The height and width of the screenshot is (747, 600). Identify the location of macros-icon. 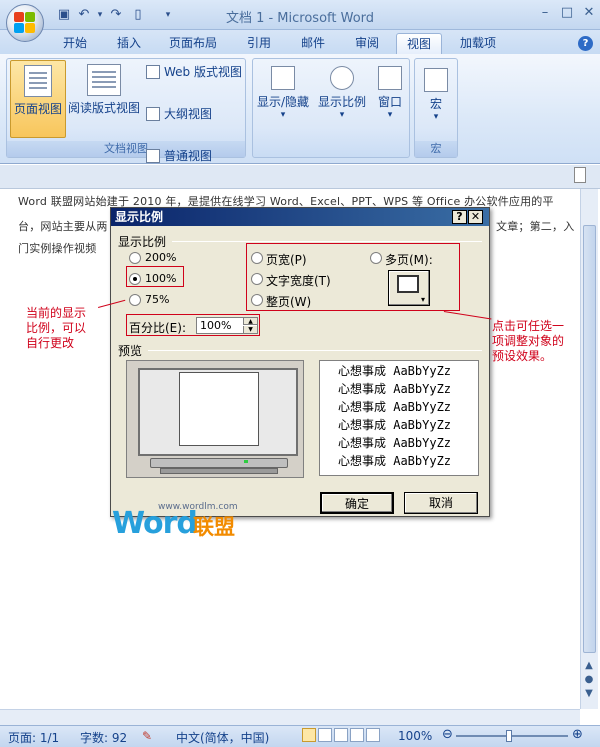
(436, 80).